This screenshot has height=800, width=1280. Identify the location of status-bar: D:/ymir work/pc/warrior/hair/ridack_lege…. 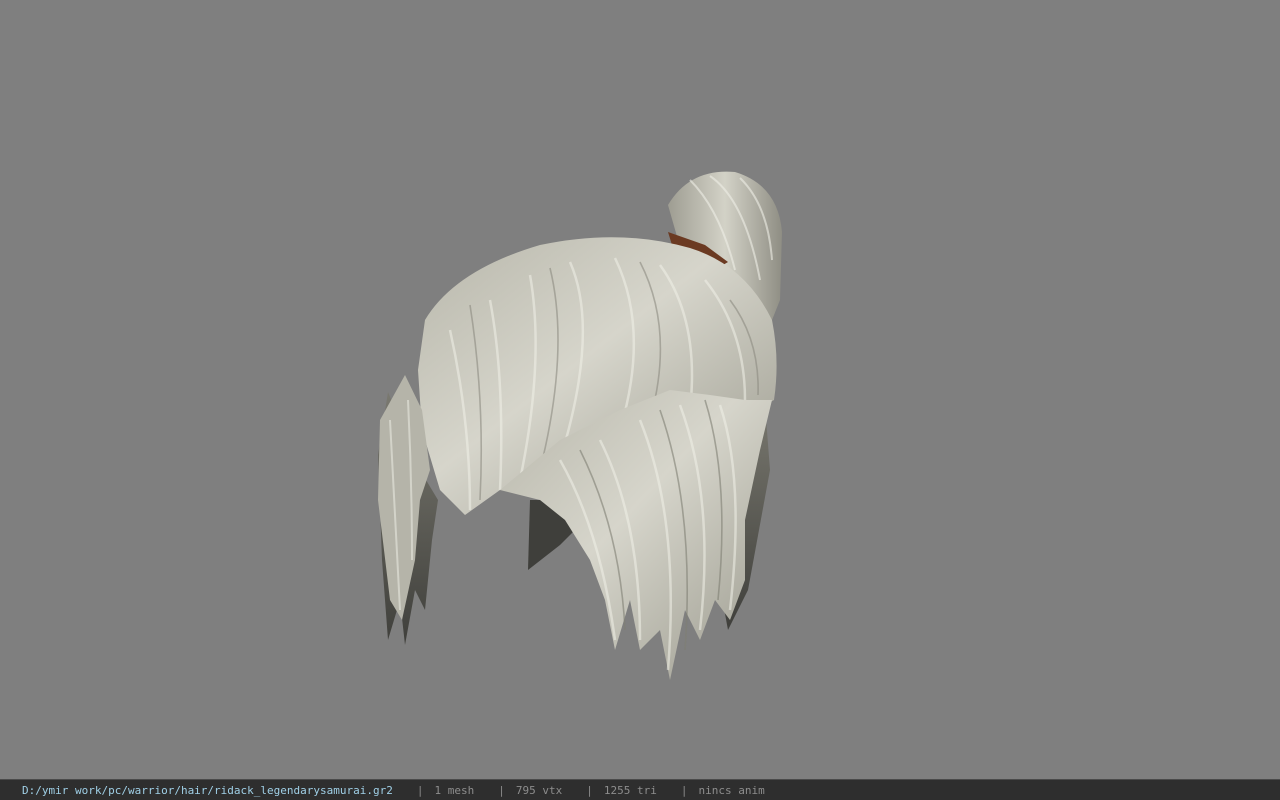
(640, 789).